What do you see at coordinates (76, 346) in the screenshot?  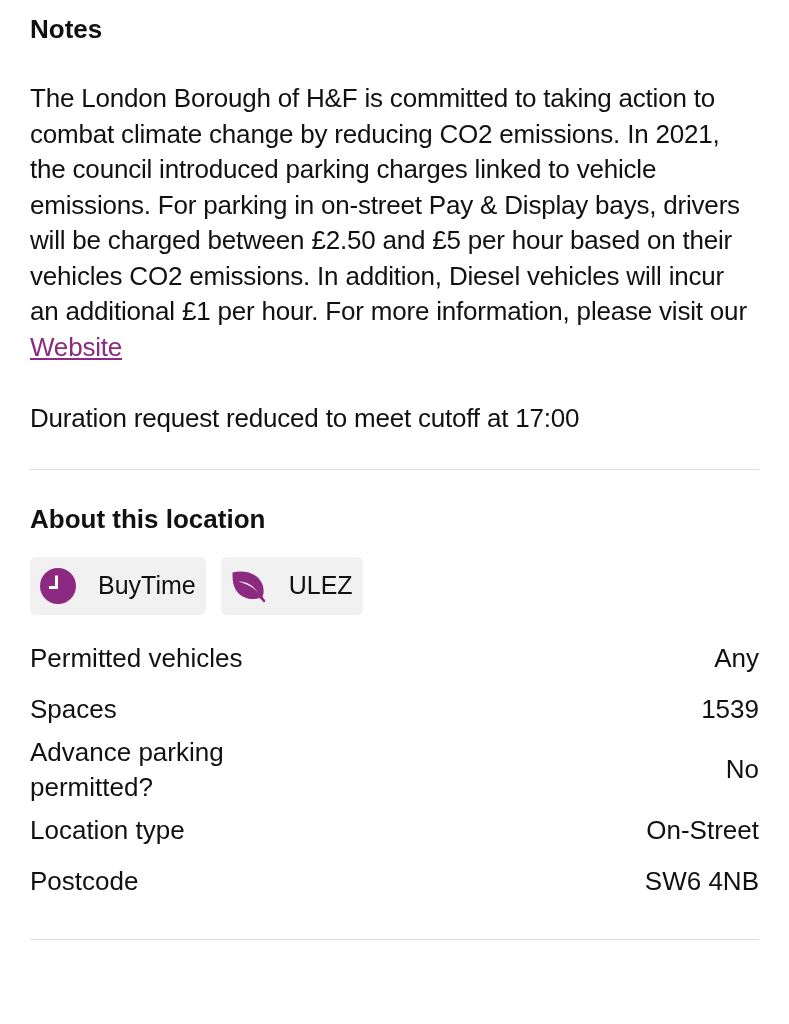 I see `website-link: Website` at bounding box center [76, 346].